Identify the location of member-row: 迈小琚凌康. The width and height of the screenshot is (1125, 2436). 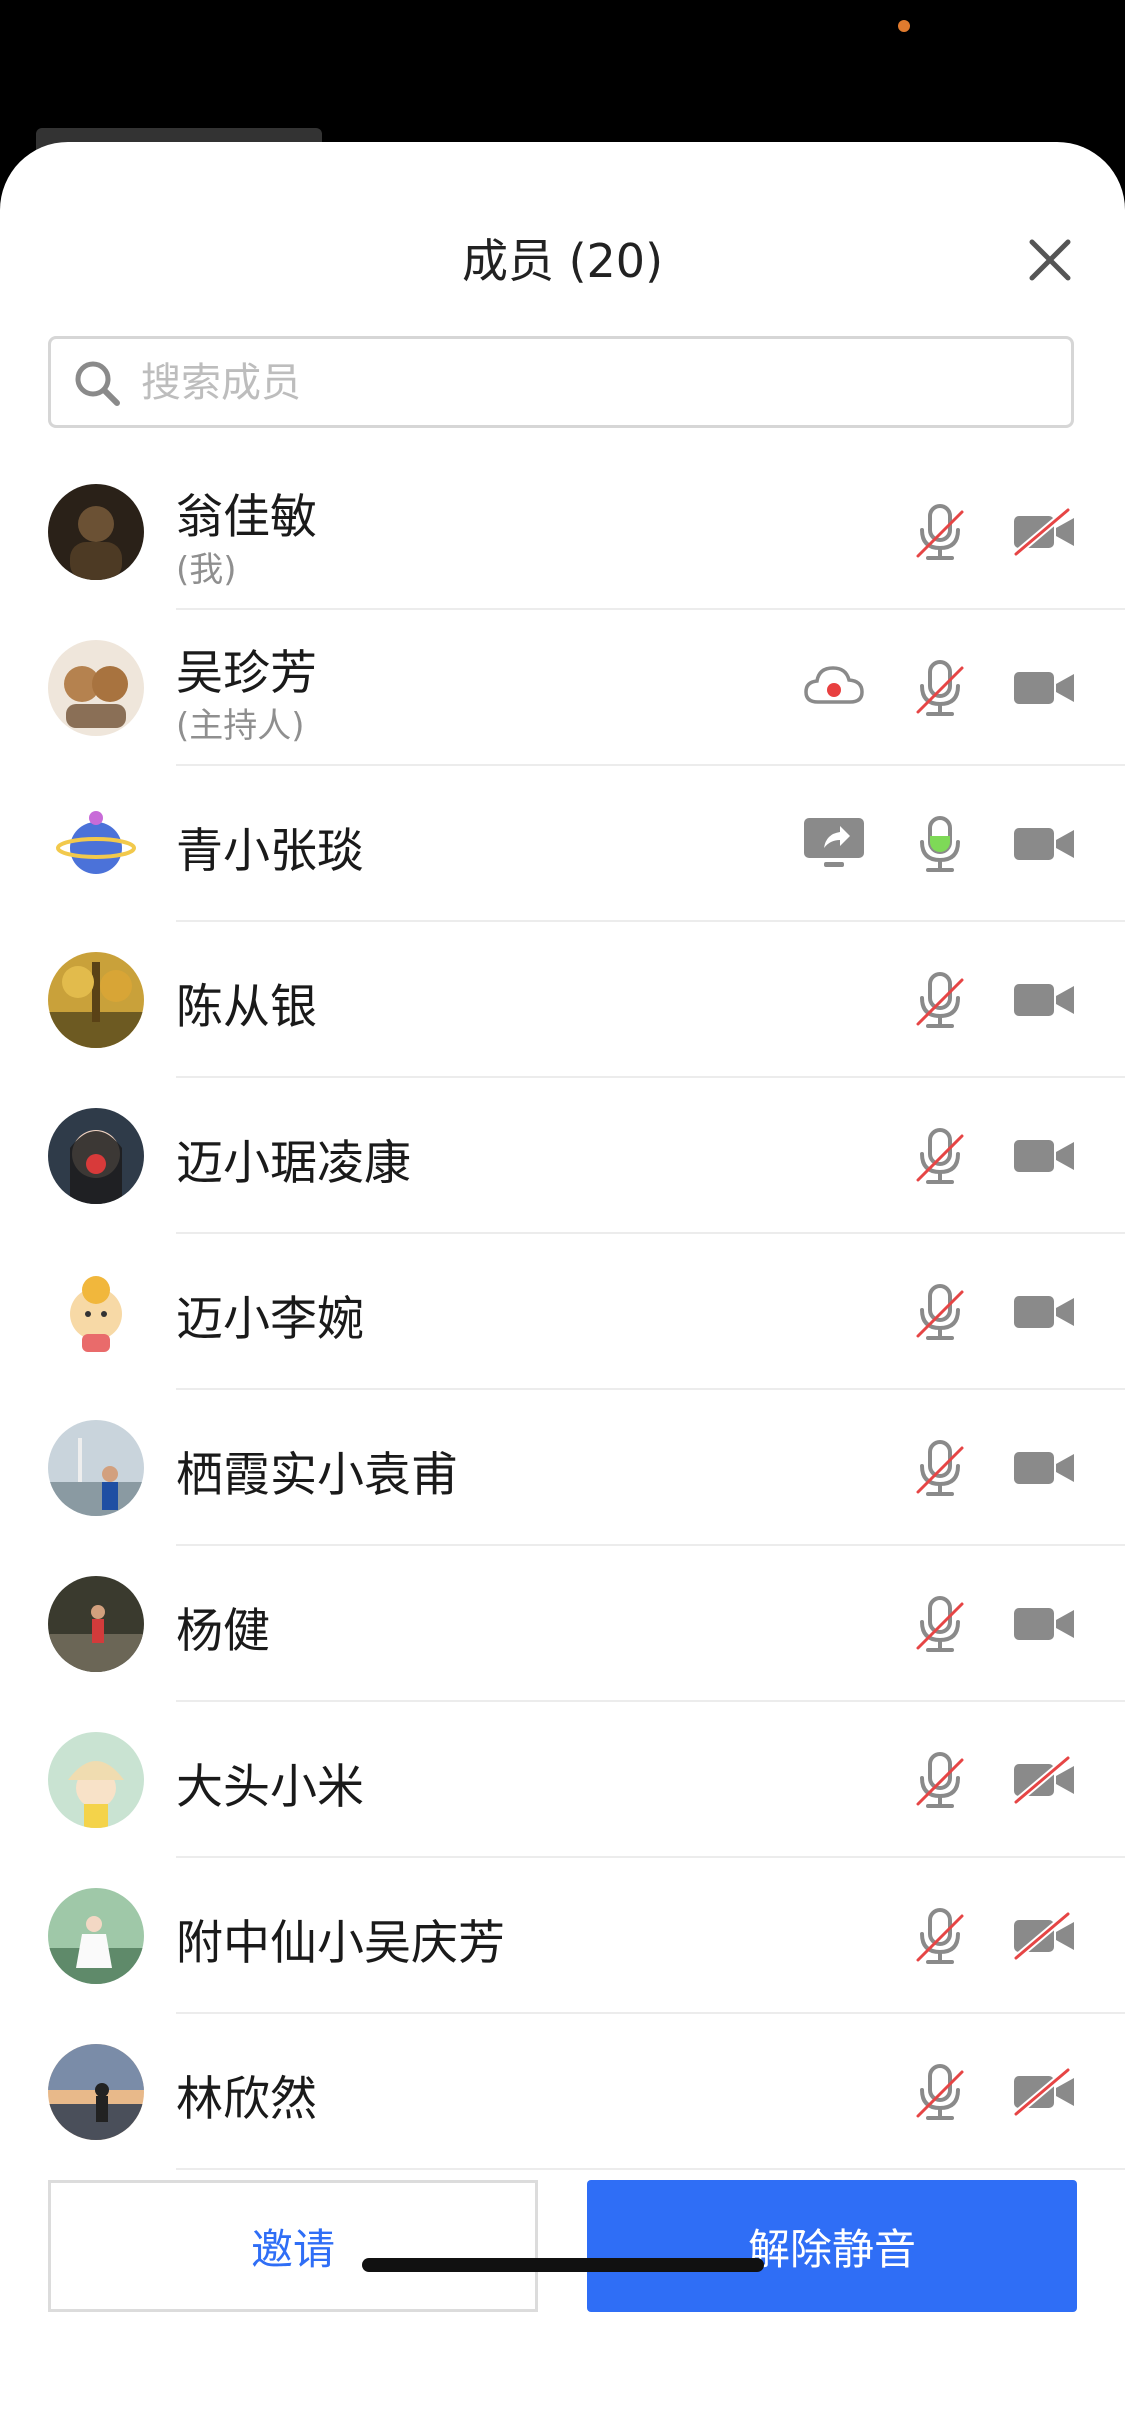
(562, 1156).